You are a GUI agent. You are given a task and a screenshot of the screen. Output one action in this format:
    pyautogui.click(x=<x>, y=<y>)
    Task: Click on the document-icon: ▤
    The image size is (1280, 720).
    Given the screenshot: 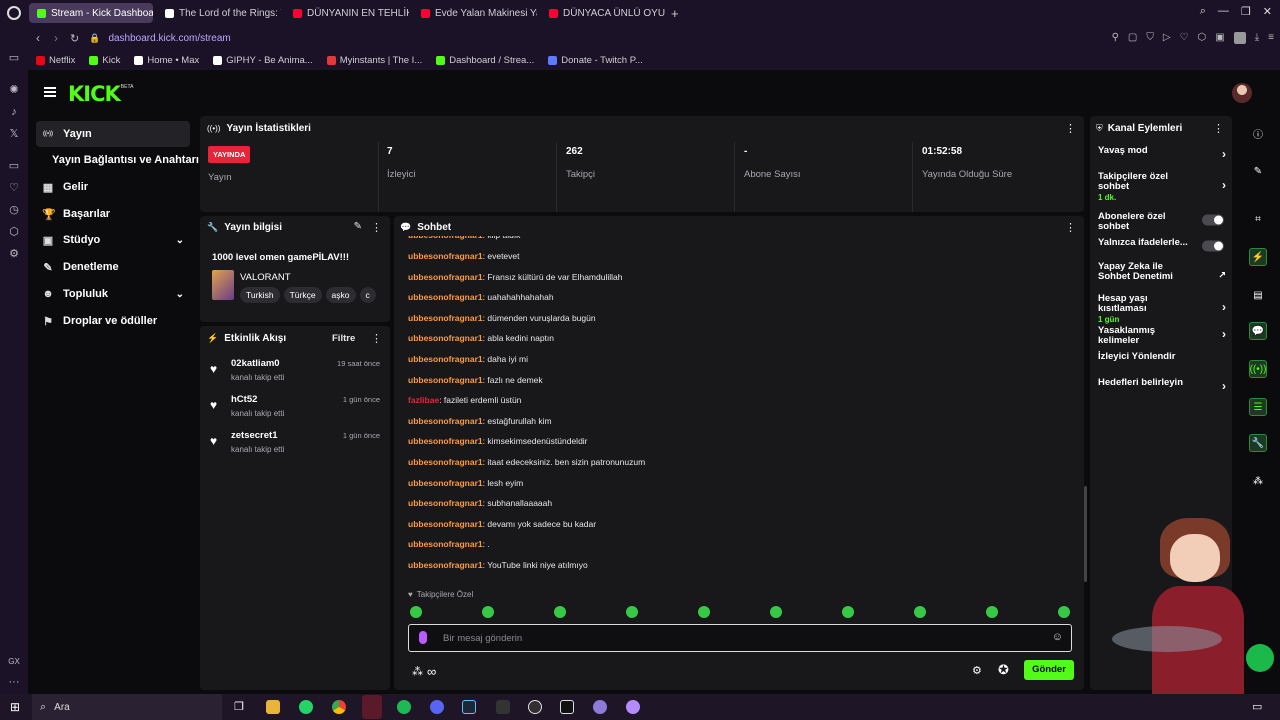 What is the action you would take?
    pyautogui.click(x=1258, y=295)
    